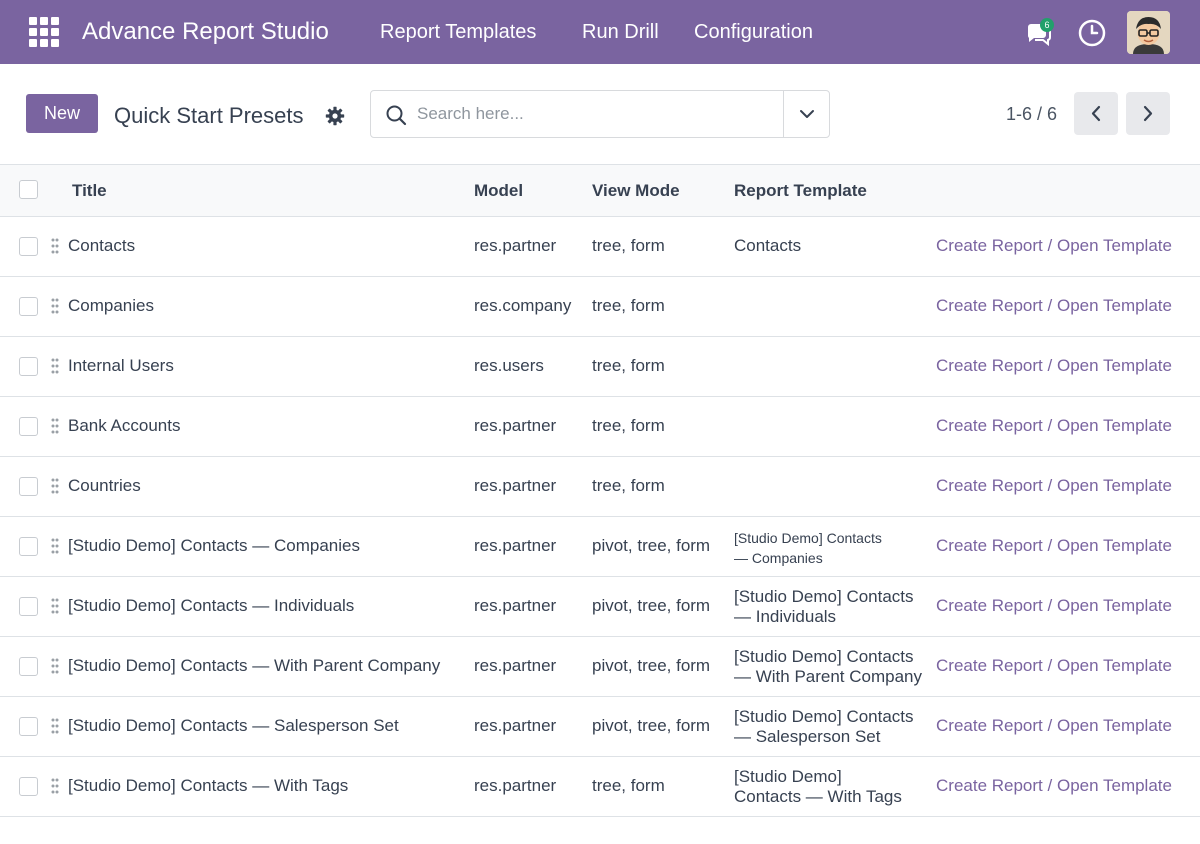  I want to click on cell-title: Bank Accounts, so click(124, 425).